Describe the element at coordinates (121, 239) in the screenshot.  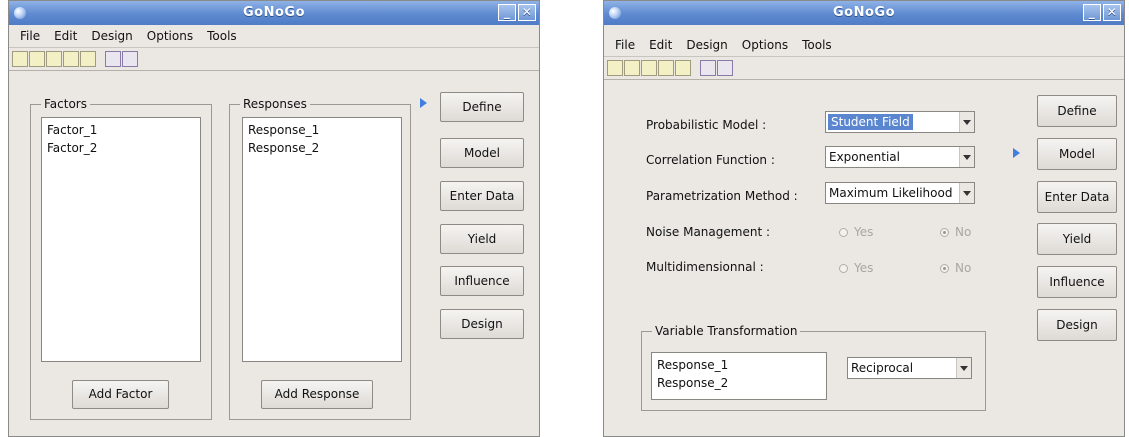
I see `factors-list: Factor_1 Factor_2` at that location.